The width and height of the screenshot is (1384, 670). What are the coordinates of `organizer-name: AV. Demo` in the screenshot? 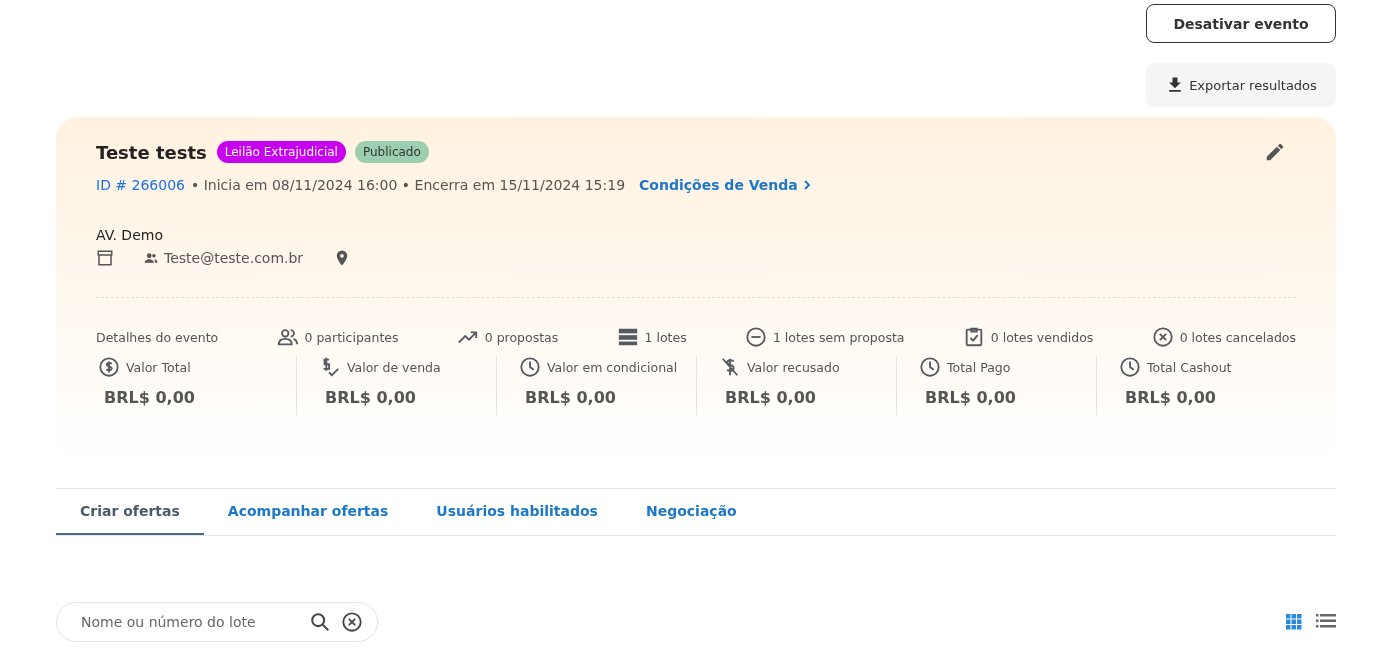 It's located at (130, 235).